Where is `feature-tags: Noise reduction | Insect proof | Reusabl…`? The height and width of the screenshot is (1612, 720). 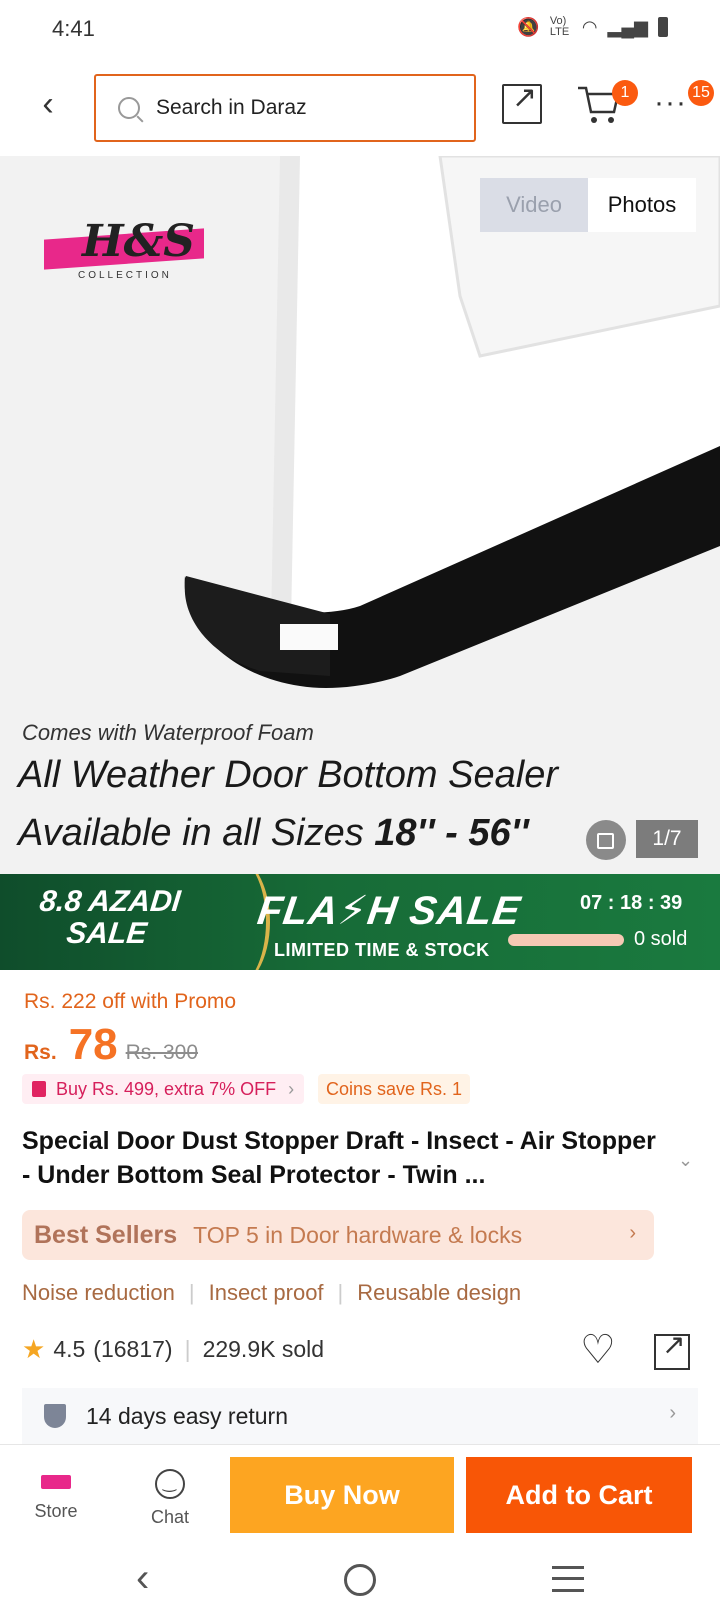 feature-tags: Noise reduction | Insect proof | Reusabl… is located at coordinates (272, 1292).